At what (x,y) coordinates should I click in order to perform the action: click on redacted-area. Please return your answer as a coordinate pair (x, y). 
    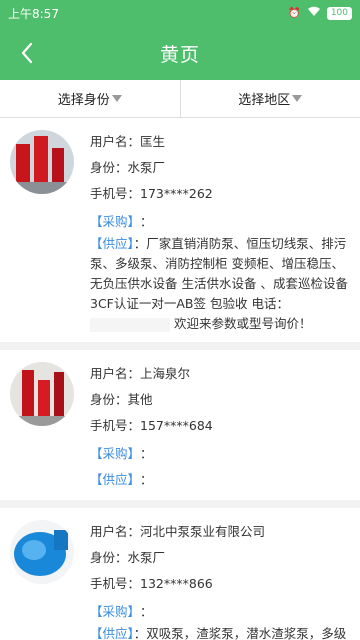
    Looking at the image, I should click on (130, 324).